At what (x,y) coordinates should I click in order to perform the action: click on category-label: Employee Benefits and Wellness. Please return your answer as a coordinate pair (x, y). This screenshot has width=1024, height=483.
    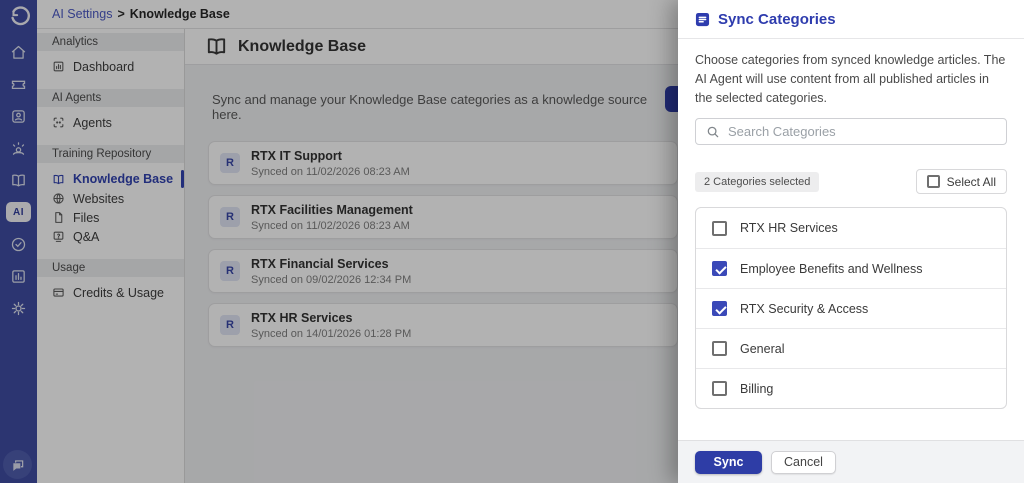
    Looking at the image, I should click on (831, 268).